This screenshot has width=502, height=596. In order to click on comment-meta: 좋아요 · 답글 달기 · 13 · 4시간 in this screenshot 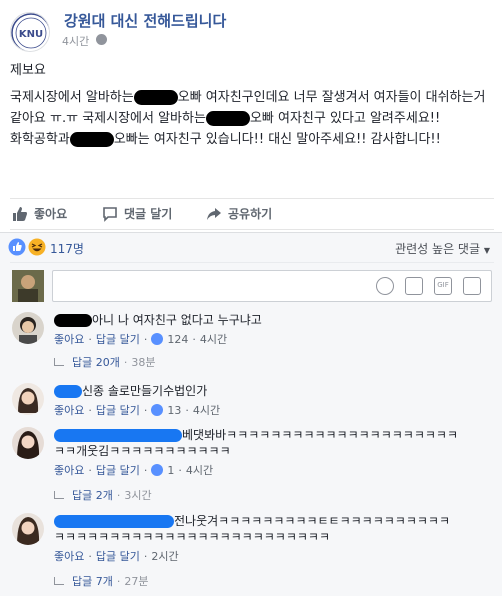, I will do `click(137, 410)`.